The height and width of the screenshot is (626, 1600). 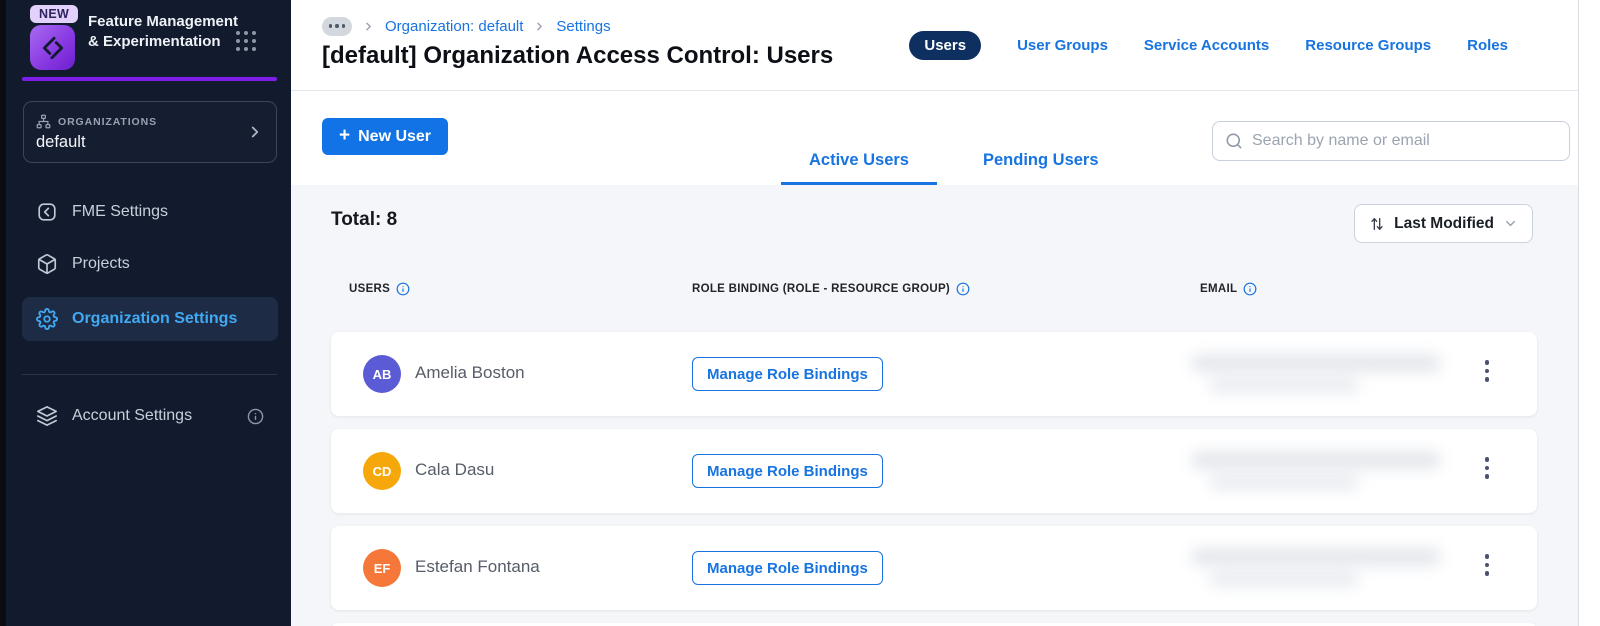 I want to click on breadcrumb-ellipsis-icon, so click(x=337, y=26).